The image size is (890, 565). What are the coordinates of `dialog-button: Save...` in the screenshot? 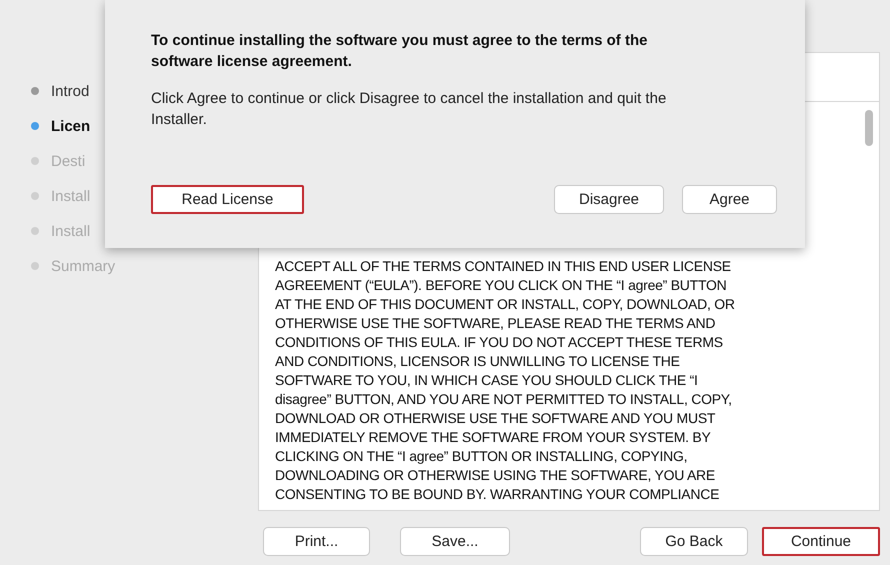 It's located at (455, 541).